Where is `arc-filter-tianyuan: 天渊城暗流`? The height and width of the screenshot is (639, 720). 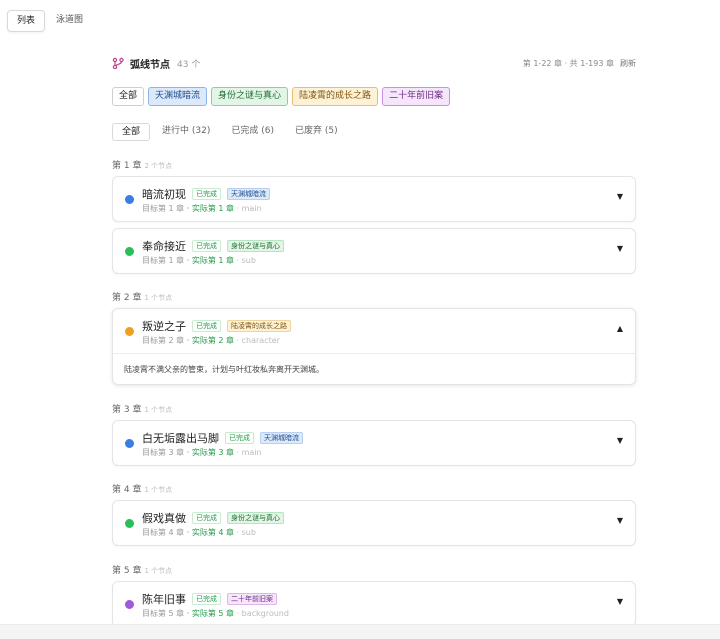 arc-filter-tianyuan: 天渊城暗流 is located at coordinates (178, 96).